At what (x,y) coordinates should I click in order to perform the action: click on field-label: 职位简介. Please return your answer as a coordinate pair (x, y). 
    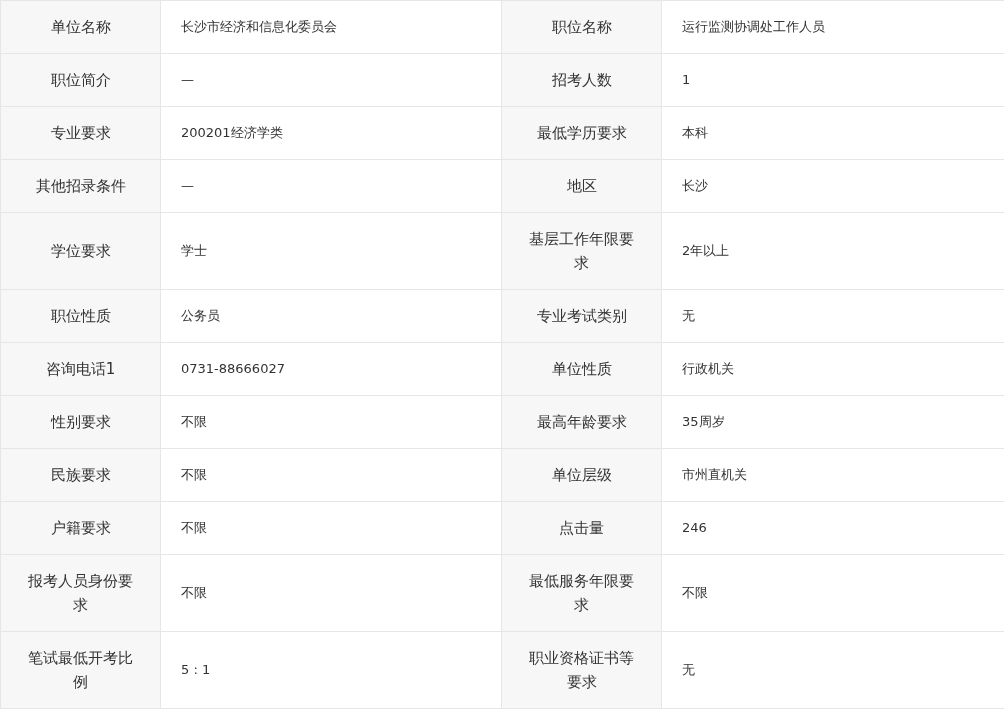
    Looking at the image, I should click on (80, 80).